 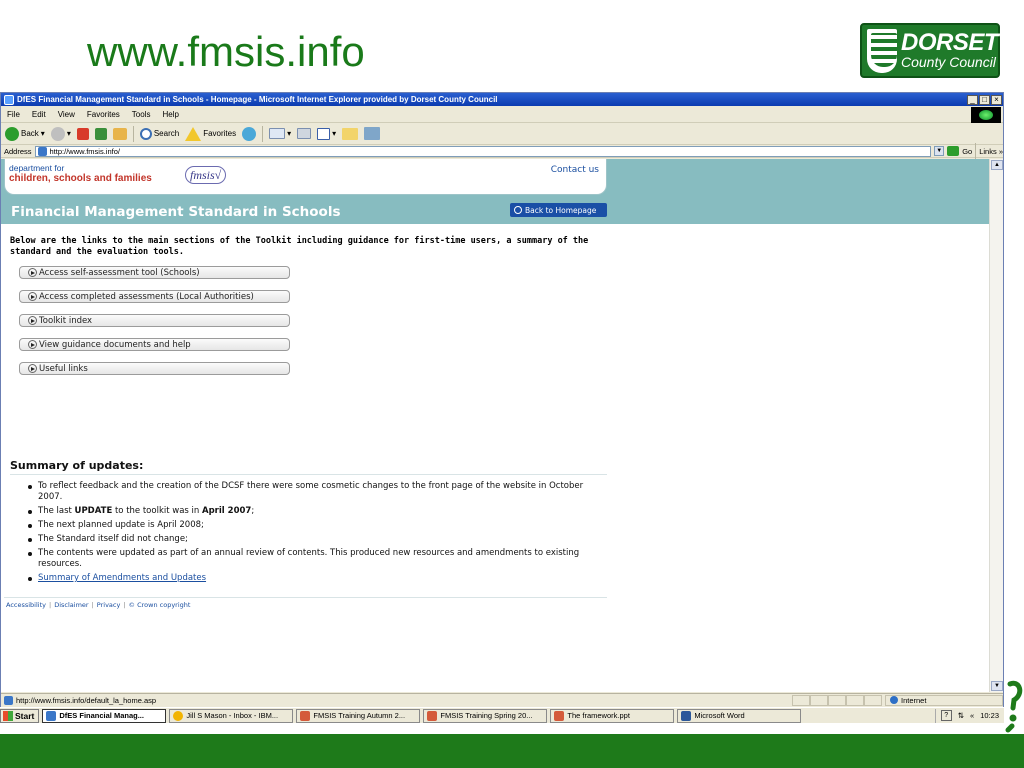 What do you see at coordinates (100, 133) in the screenshot?
I see `refresh-icon` at bounding box center [100, 133].